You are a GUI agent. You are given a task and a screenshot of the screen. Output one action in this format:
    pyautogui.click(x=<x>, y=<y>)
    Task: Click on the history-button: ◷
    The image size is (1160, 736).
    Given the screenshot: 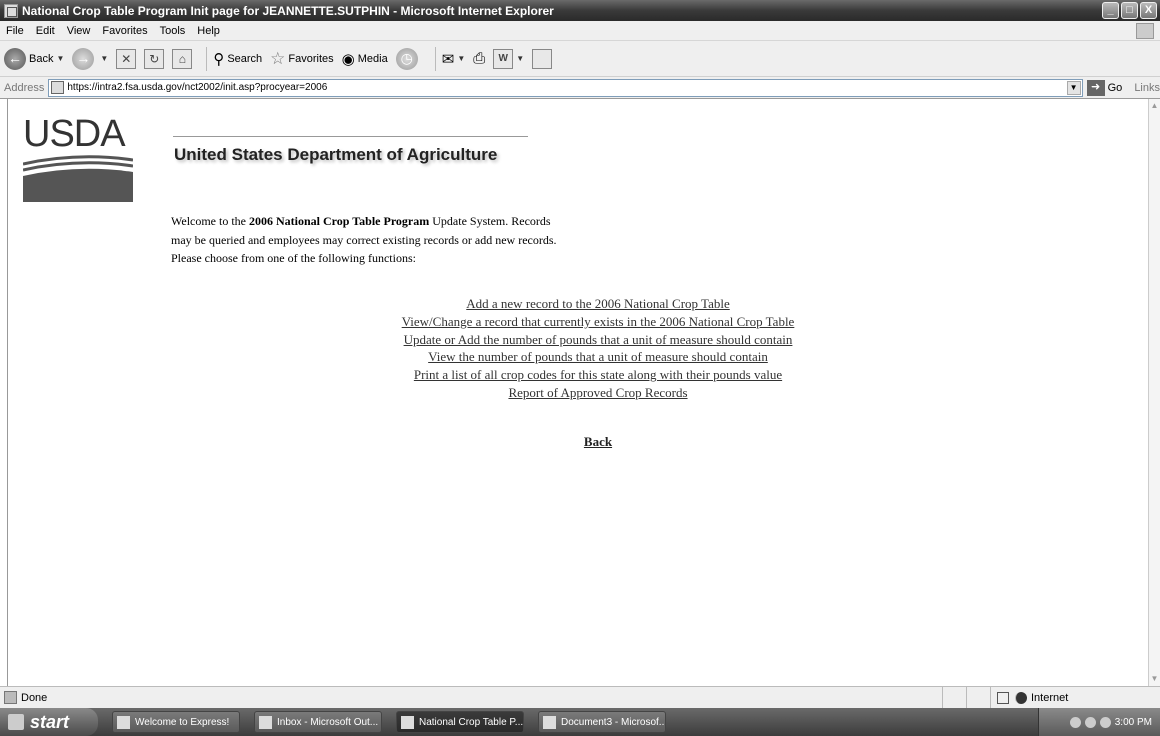 What is the action you would take?
    pyautogui.click(x=408, y=58)
    